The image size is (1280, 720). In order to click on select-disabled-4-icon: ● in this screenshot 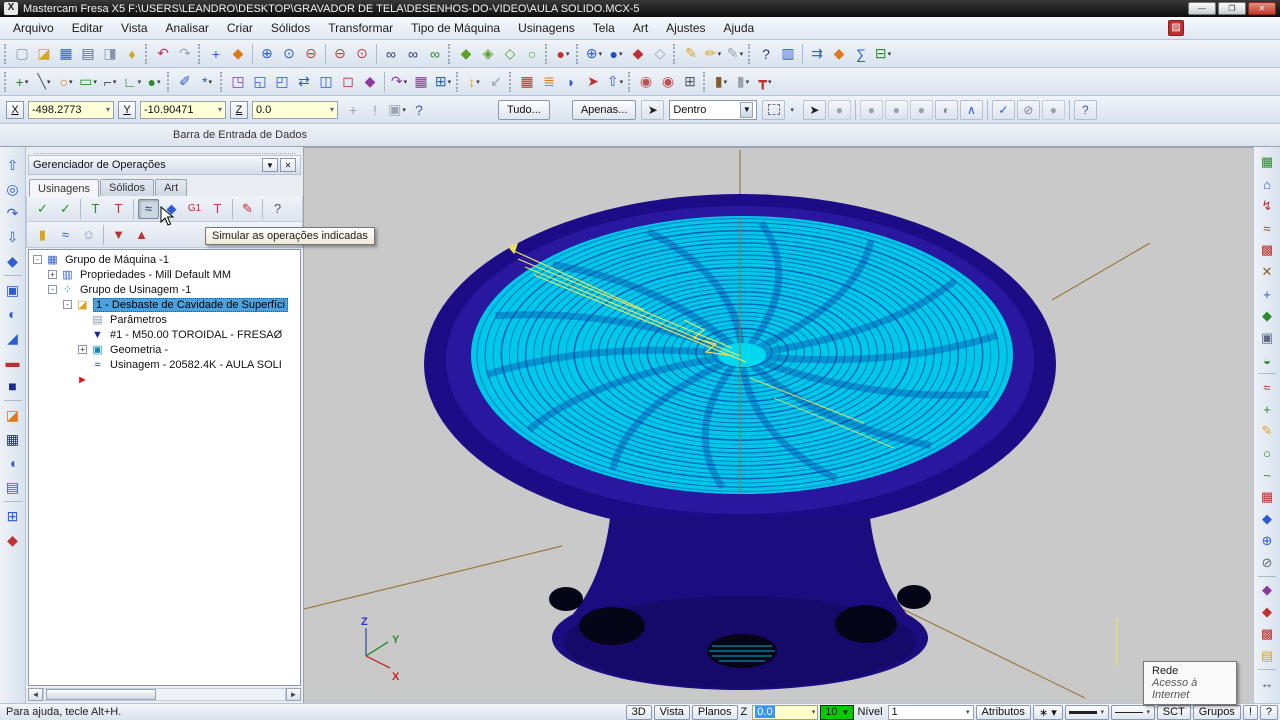, I will do `click(921, 109)`.